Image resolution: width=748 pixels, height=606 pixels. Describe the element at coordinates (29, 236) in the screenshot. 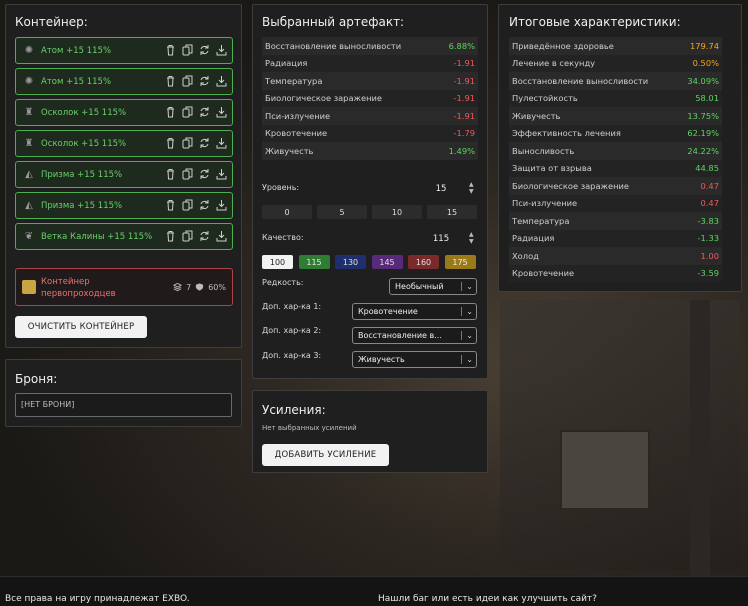

I see `branch-icon: ❦` at that location.